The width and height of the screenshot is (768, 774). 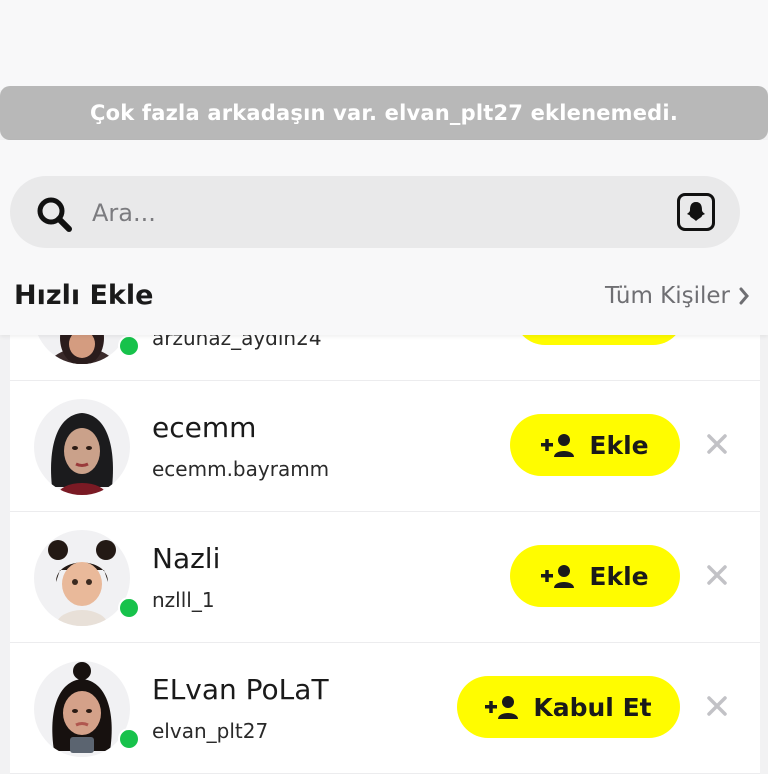 What do you see at coordinates (204, 427) in the screenshot?
I see `friend-name: ecemm` at bounding box center [204, 427].